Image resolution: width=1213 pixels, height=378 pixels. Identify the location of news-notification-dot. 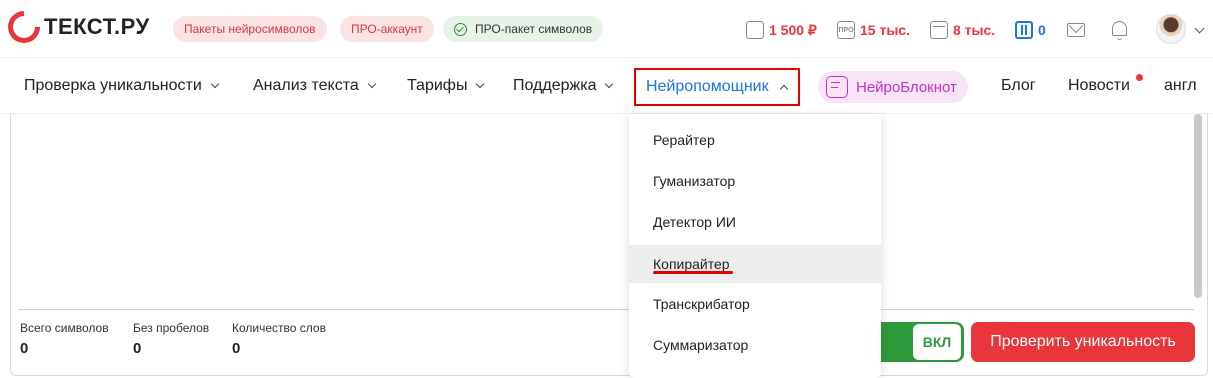
(1139, 77).